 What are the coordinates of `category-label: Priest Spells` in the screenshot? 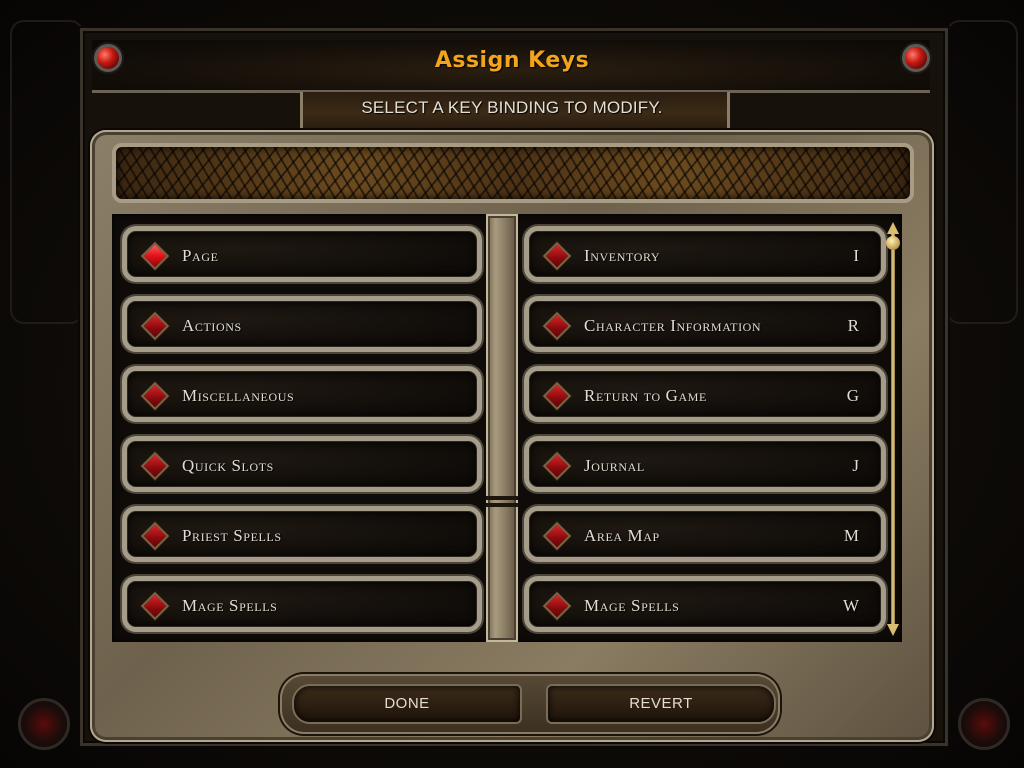 It's located at (232, 535).